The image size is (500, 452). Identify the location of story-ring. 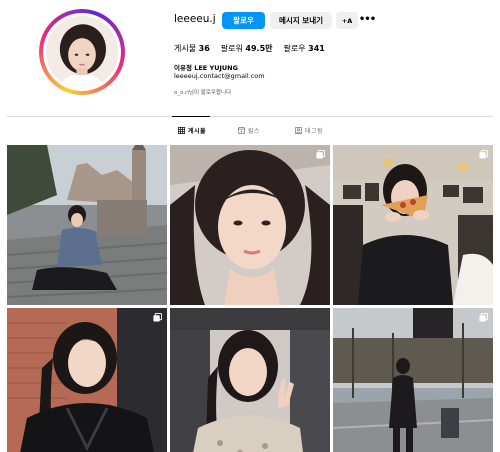
(82, 52).